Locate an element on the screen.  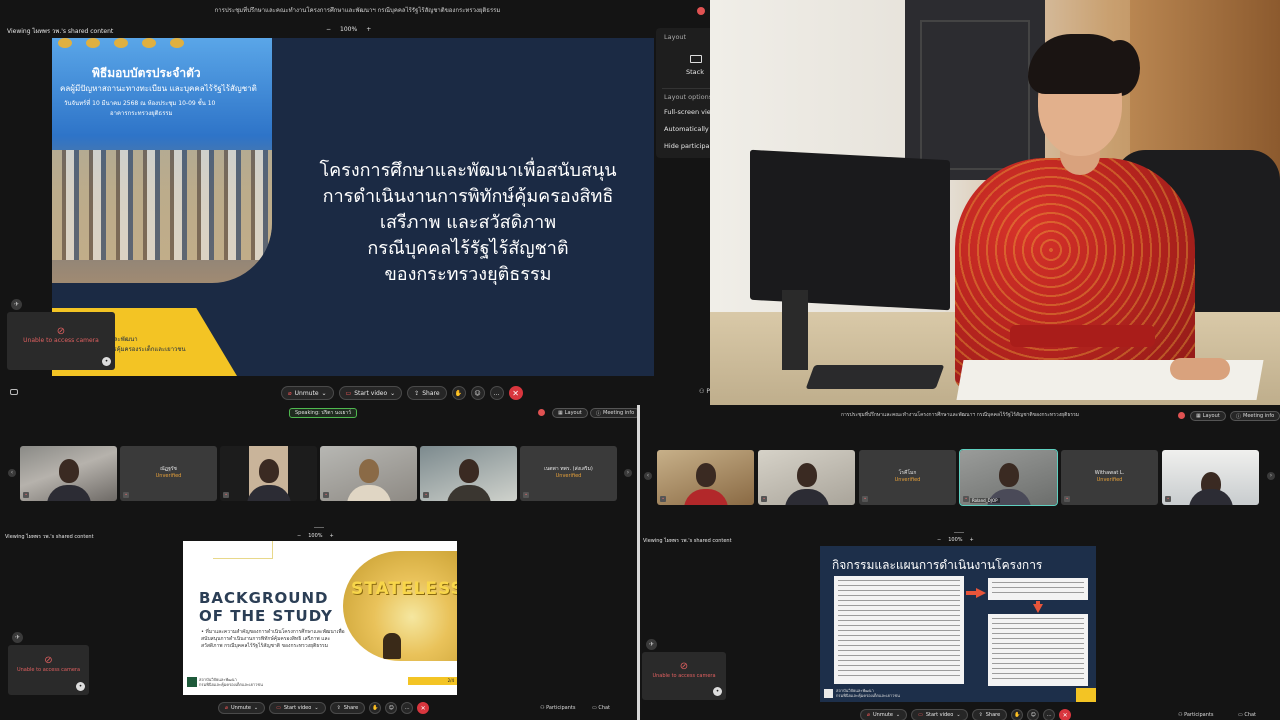
organization-logos is located at coordinates (142, 45).